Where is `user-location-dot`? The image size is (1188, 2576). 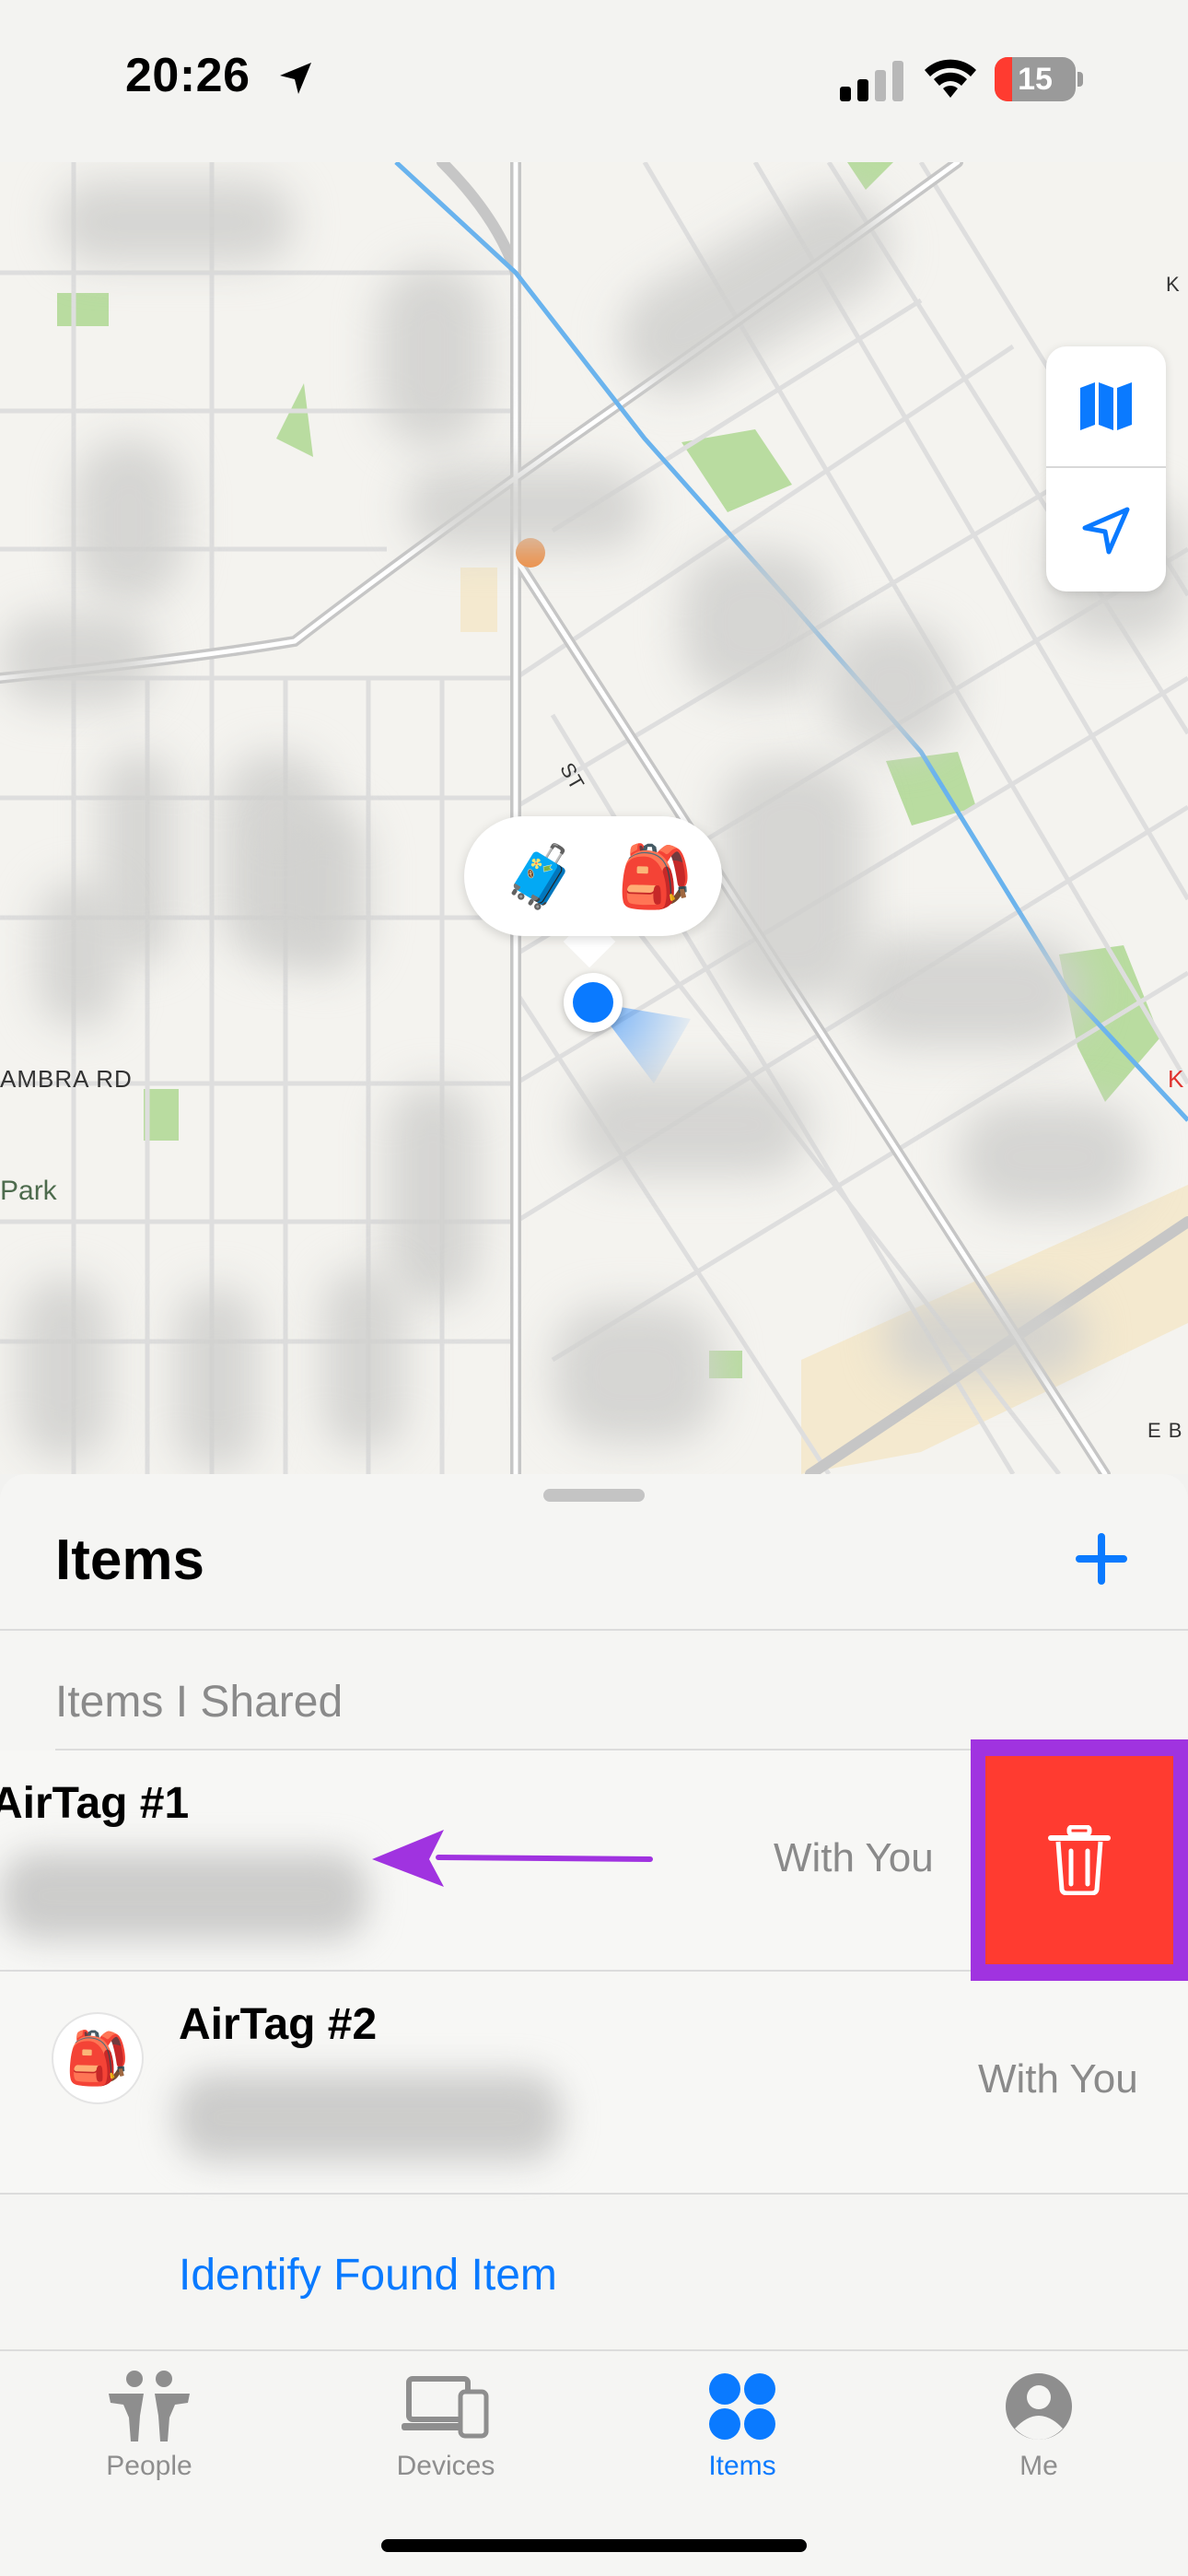
user-location-dot is located at coordinates (593, 1002).